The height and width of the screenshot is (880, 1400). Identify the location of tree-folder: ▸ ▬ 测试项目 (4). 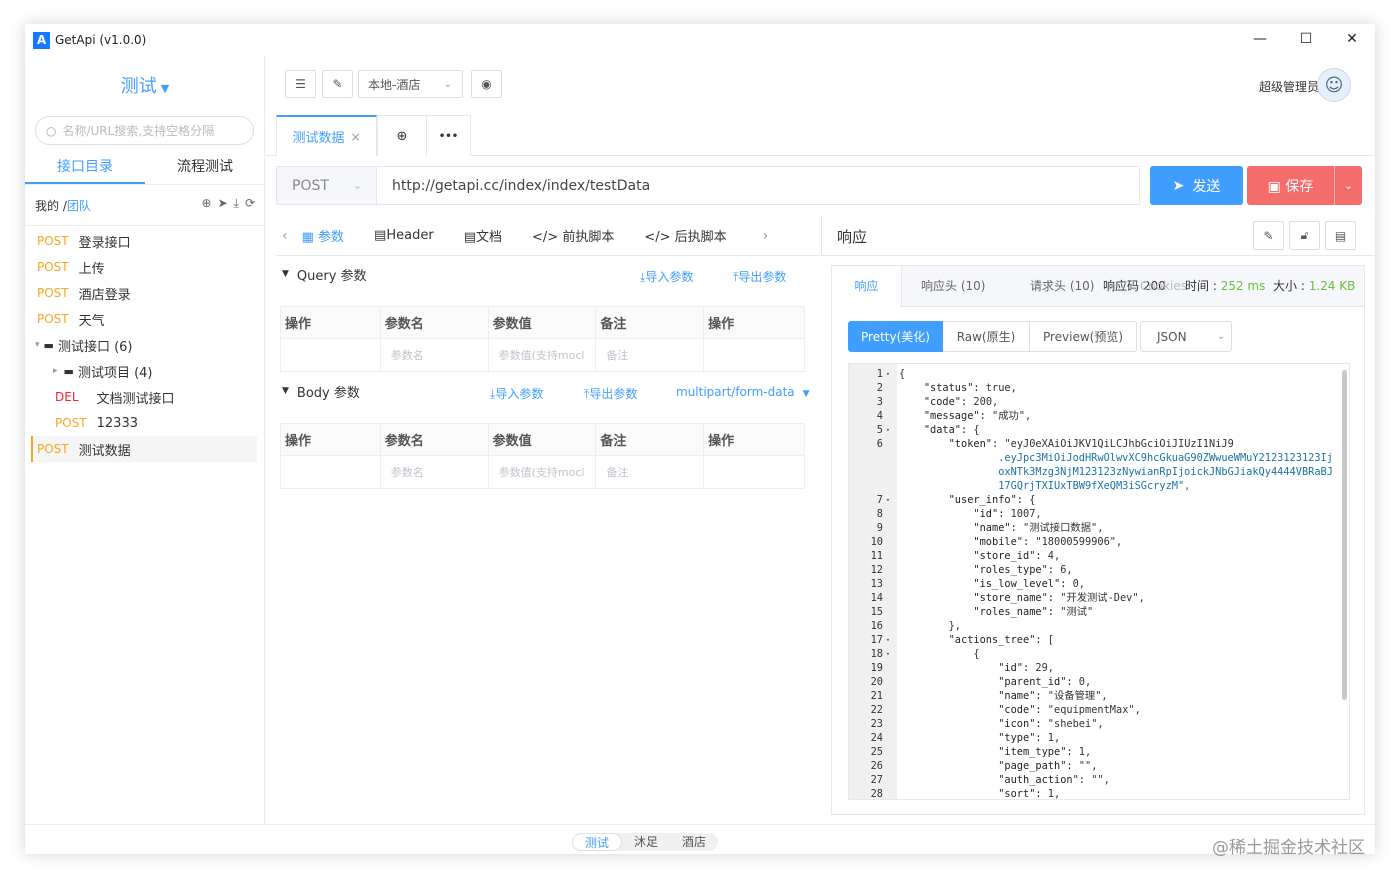
(145, 371).